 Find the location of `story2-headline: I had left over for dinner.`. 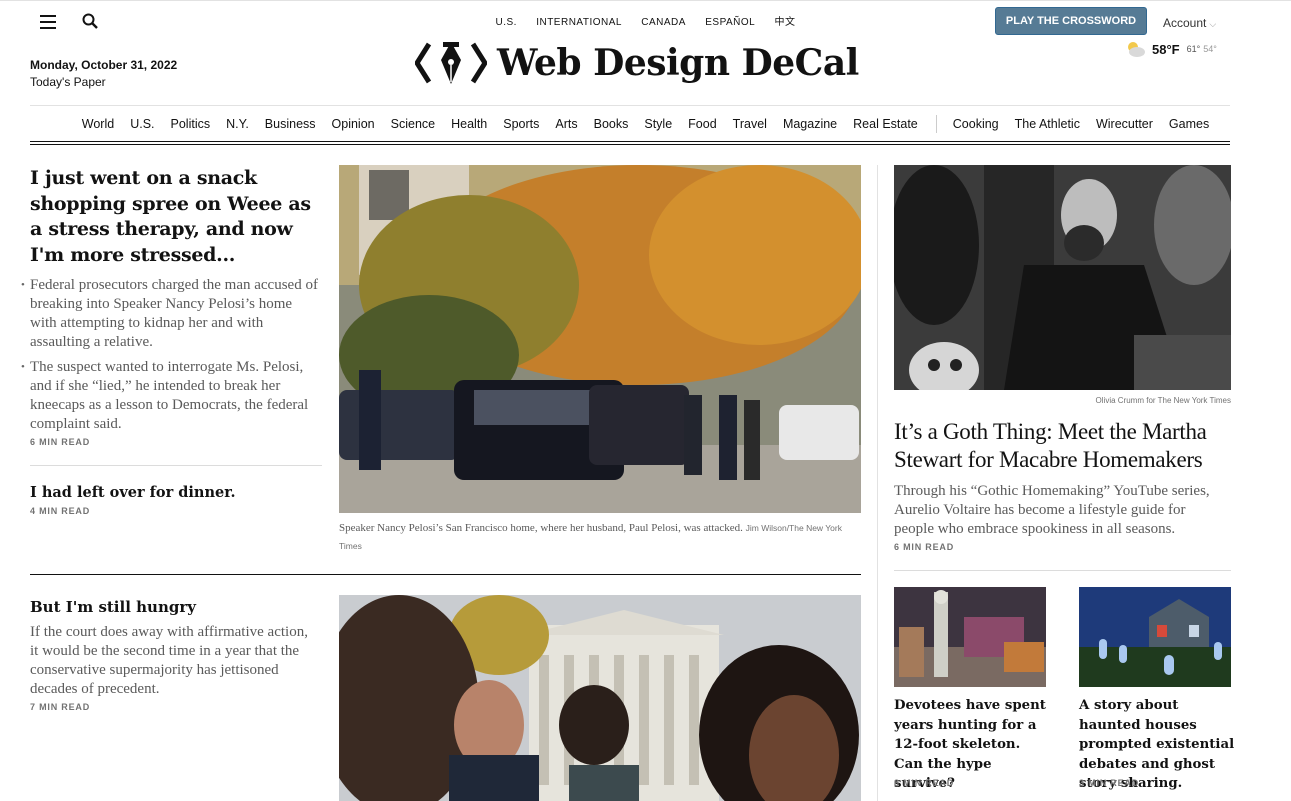

story2-headline: I had left over for dinner. is located at coordinates (133, 492).